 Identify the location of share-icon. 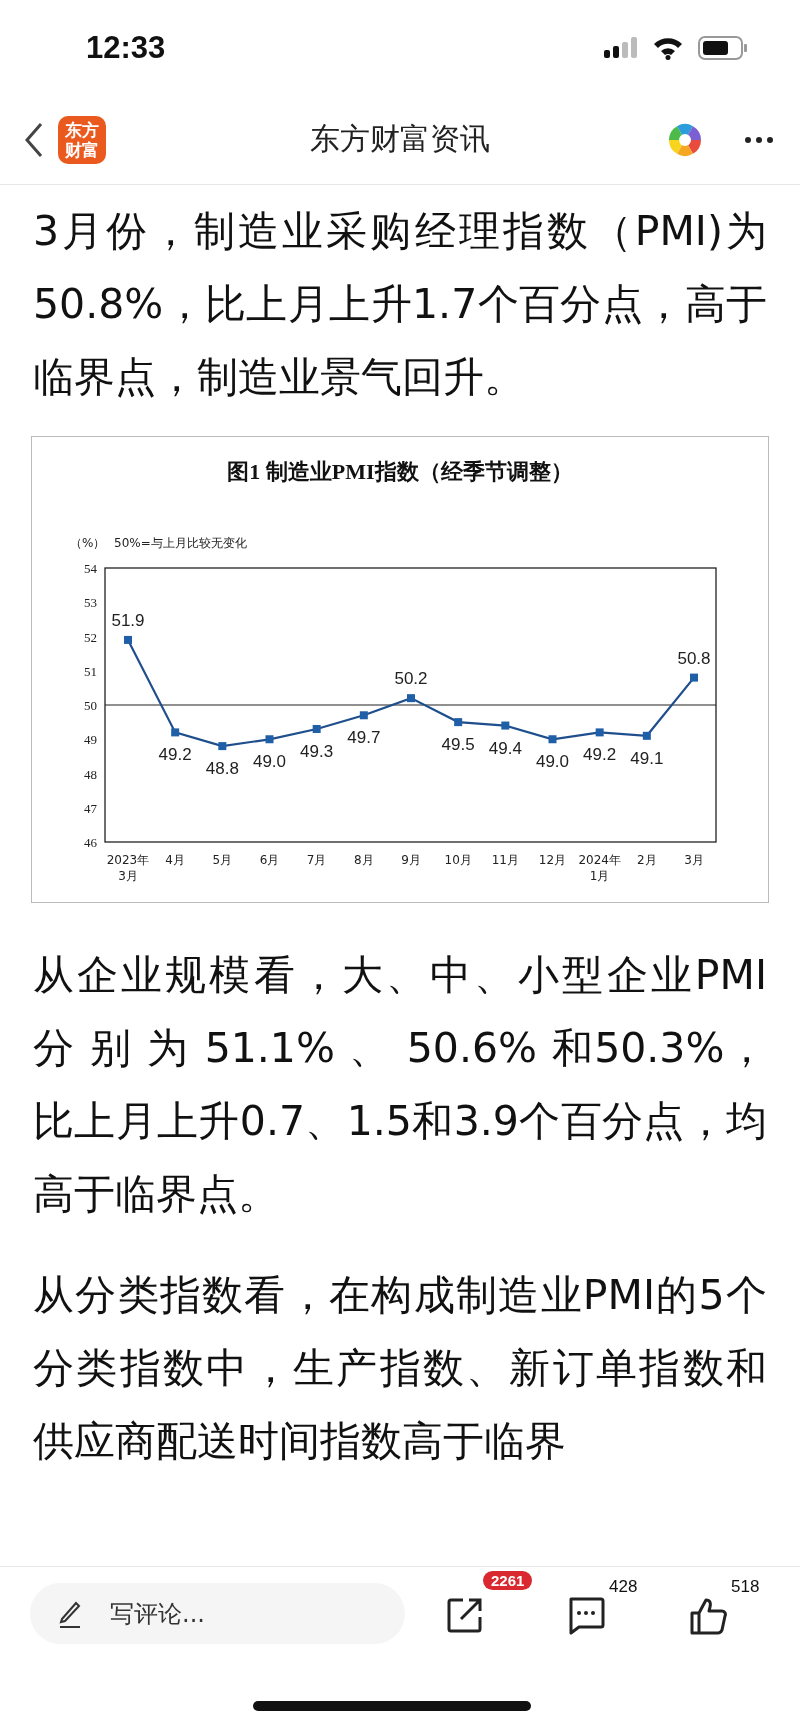
(465, 1615).